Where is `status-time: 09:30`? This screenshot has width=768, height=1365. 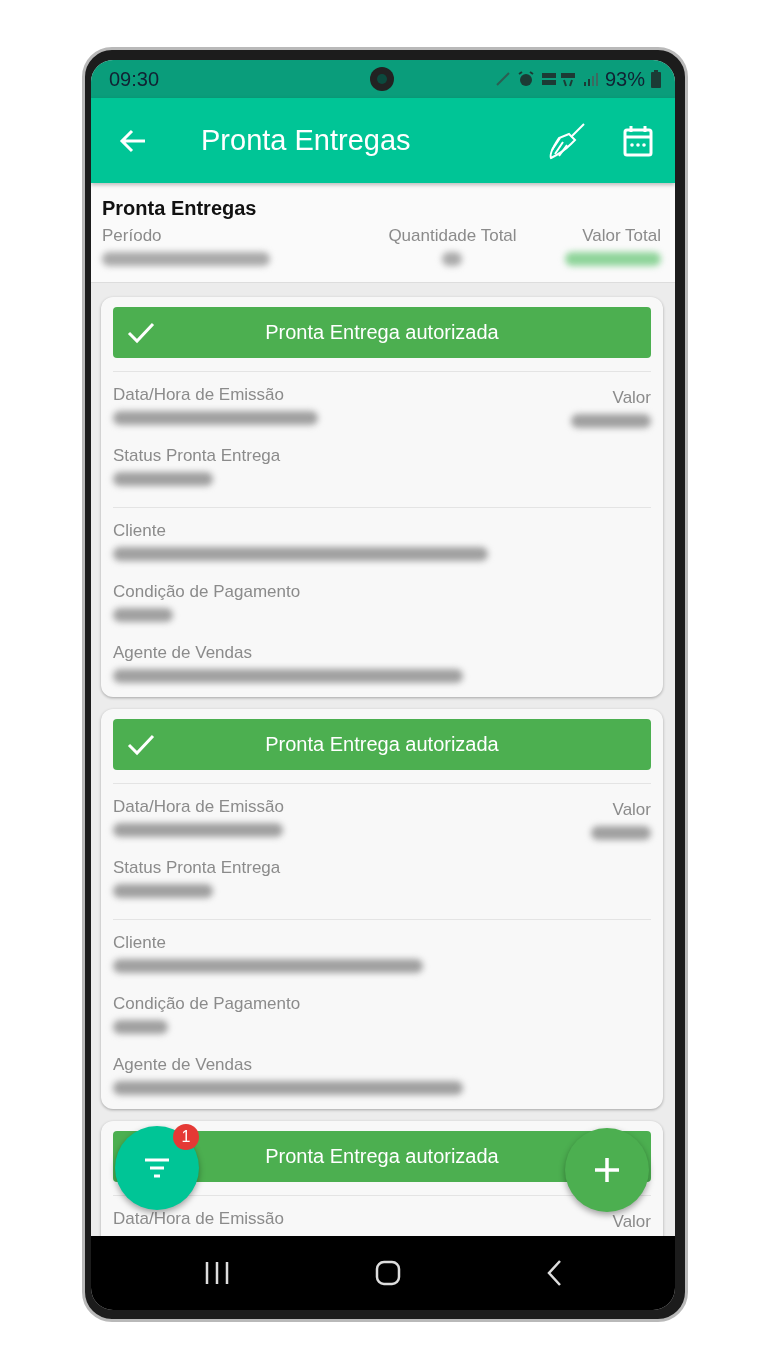
status-time: 09:30 is located at coordinates (134, 79).